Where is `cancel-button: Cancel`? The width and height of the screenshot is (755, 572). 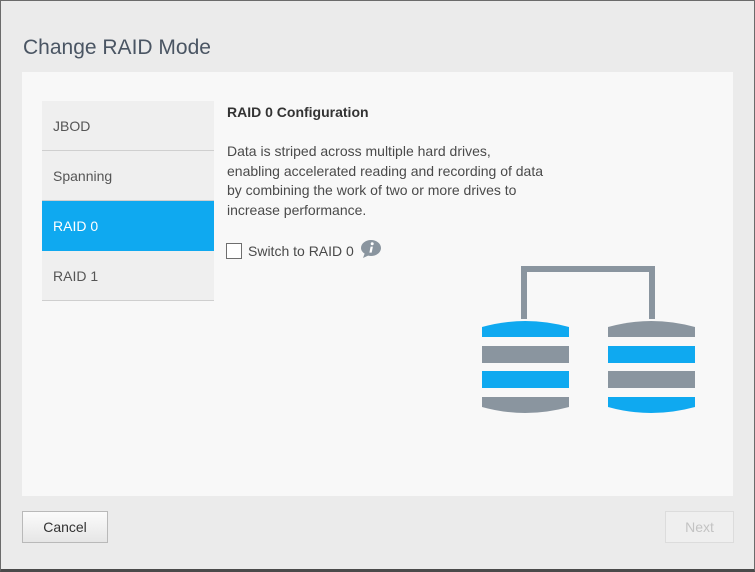
cancel-button: Cancel is located at coordinates (65, 527).